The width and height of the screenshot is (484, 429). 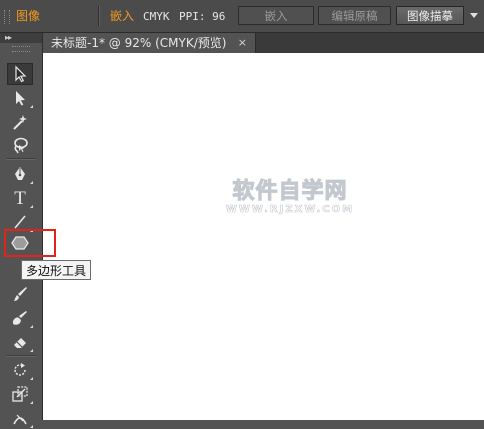 What do you see at coordinates (30, 243) in the screenshot?
I see `polygon-tool-highlight` at bounding box center [30, 243].